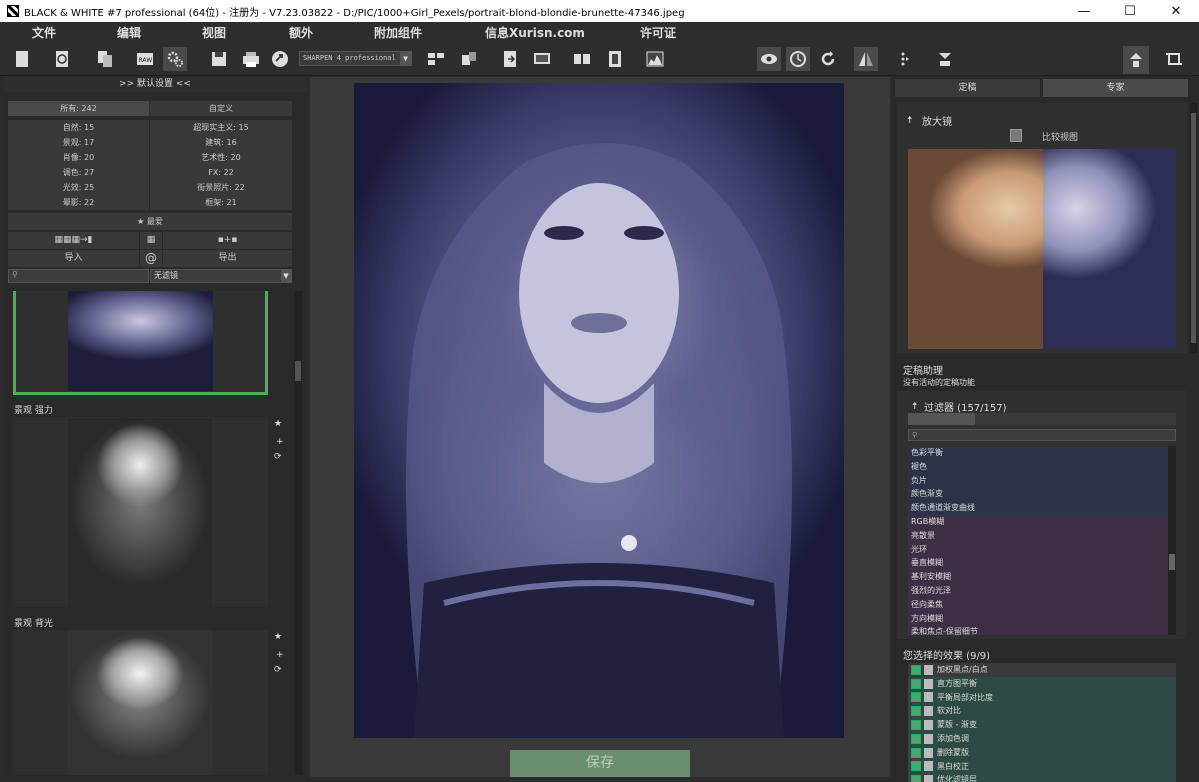 The image size is (1199, 782). What do you see at coordinates (535, 32) in the screenshot?
I see `menu-info: 信息Xurisn.com` at bounding box center [535, 32].